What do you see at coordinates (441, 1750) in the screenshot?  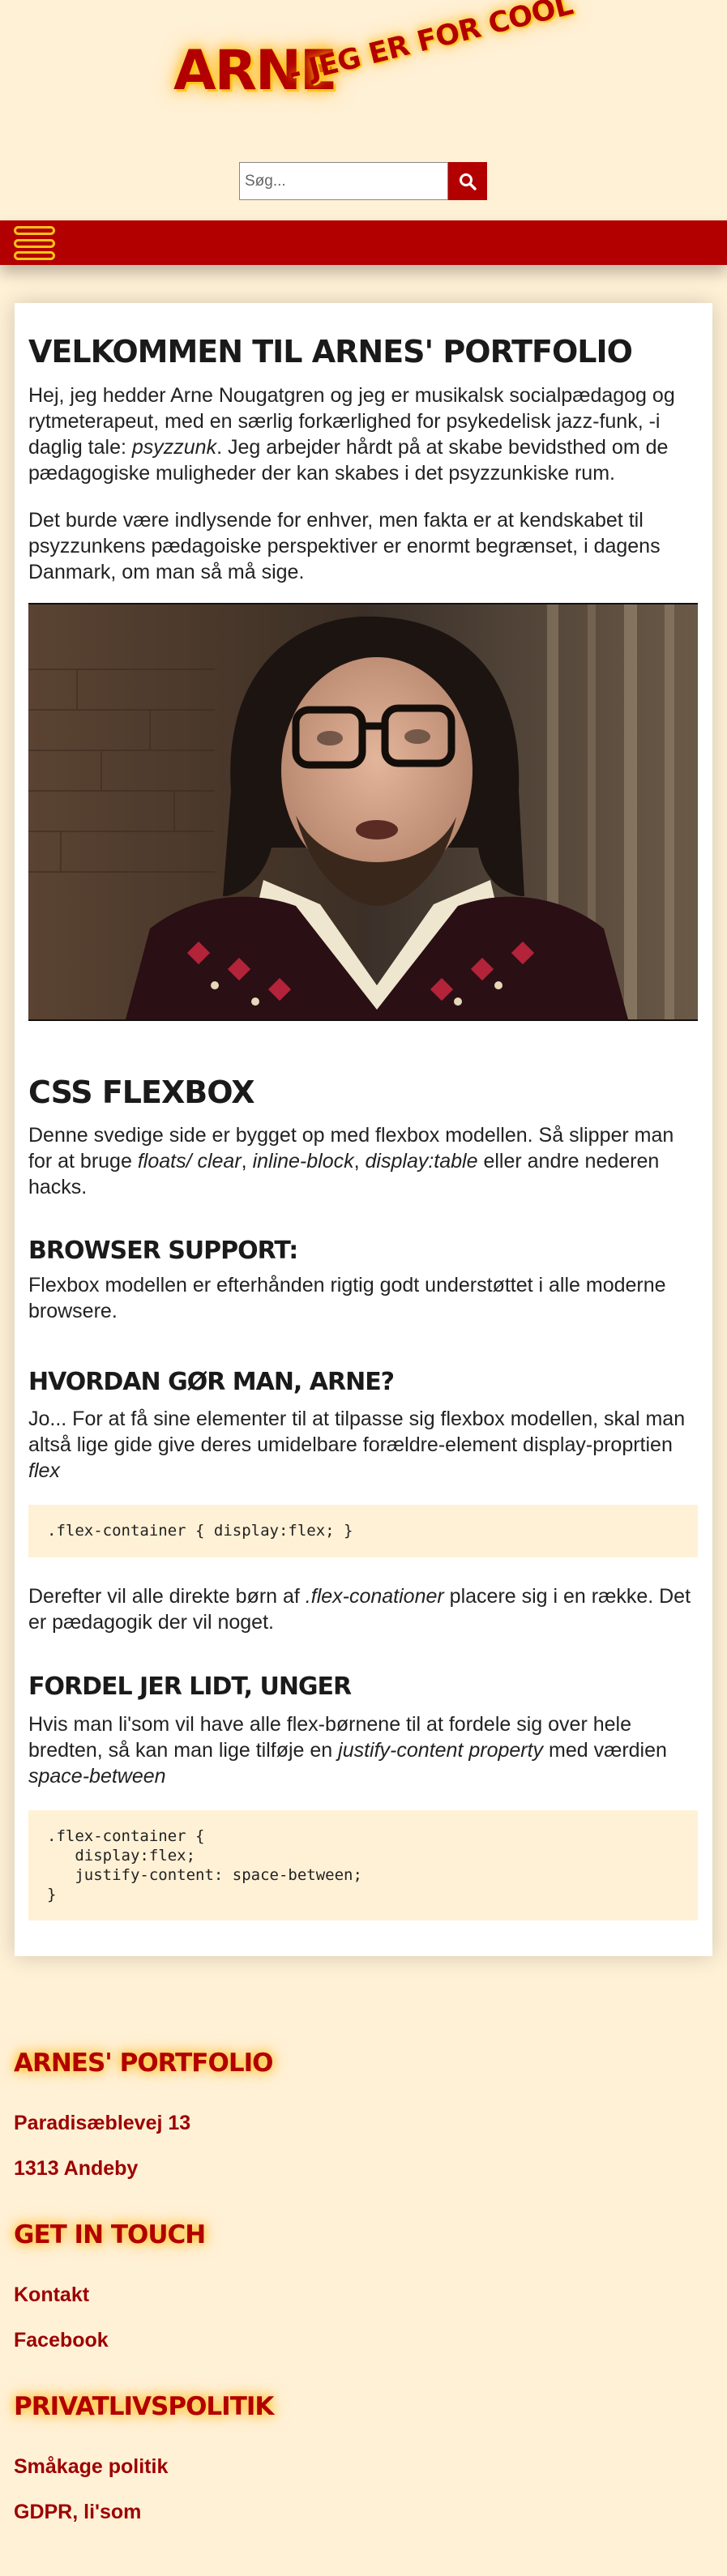 I see `distribute-em-property: justify-content property` at bounding box center [441, 1750].